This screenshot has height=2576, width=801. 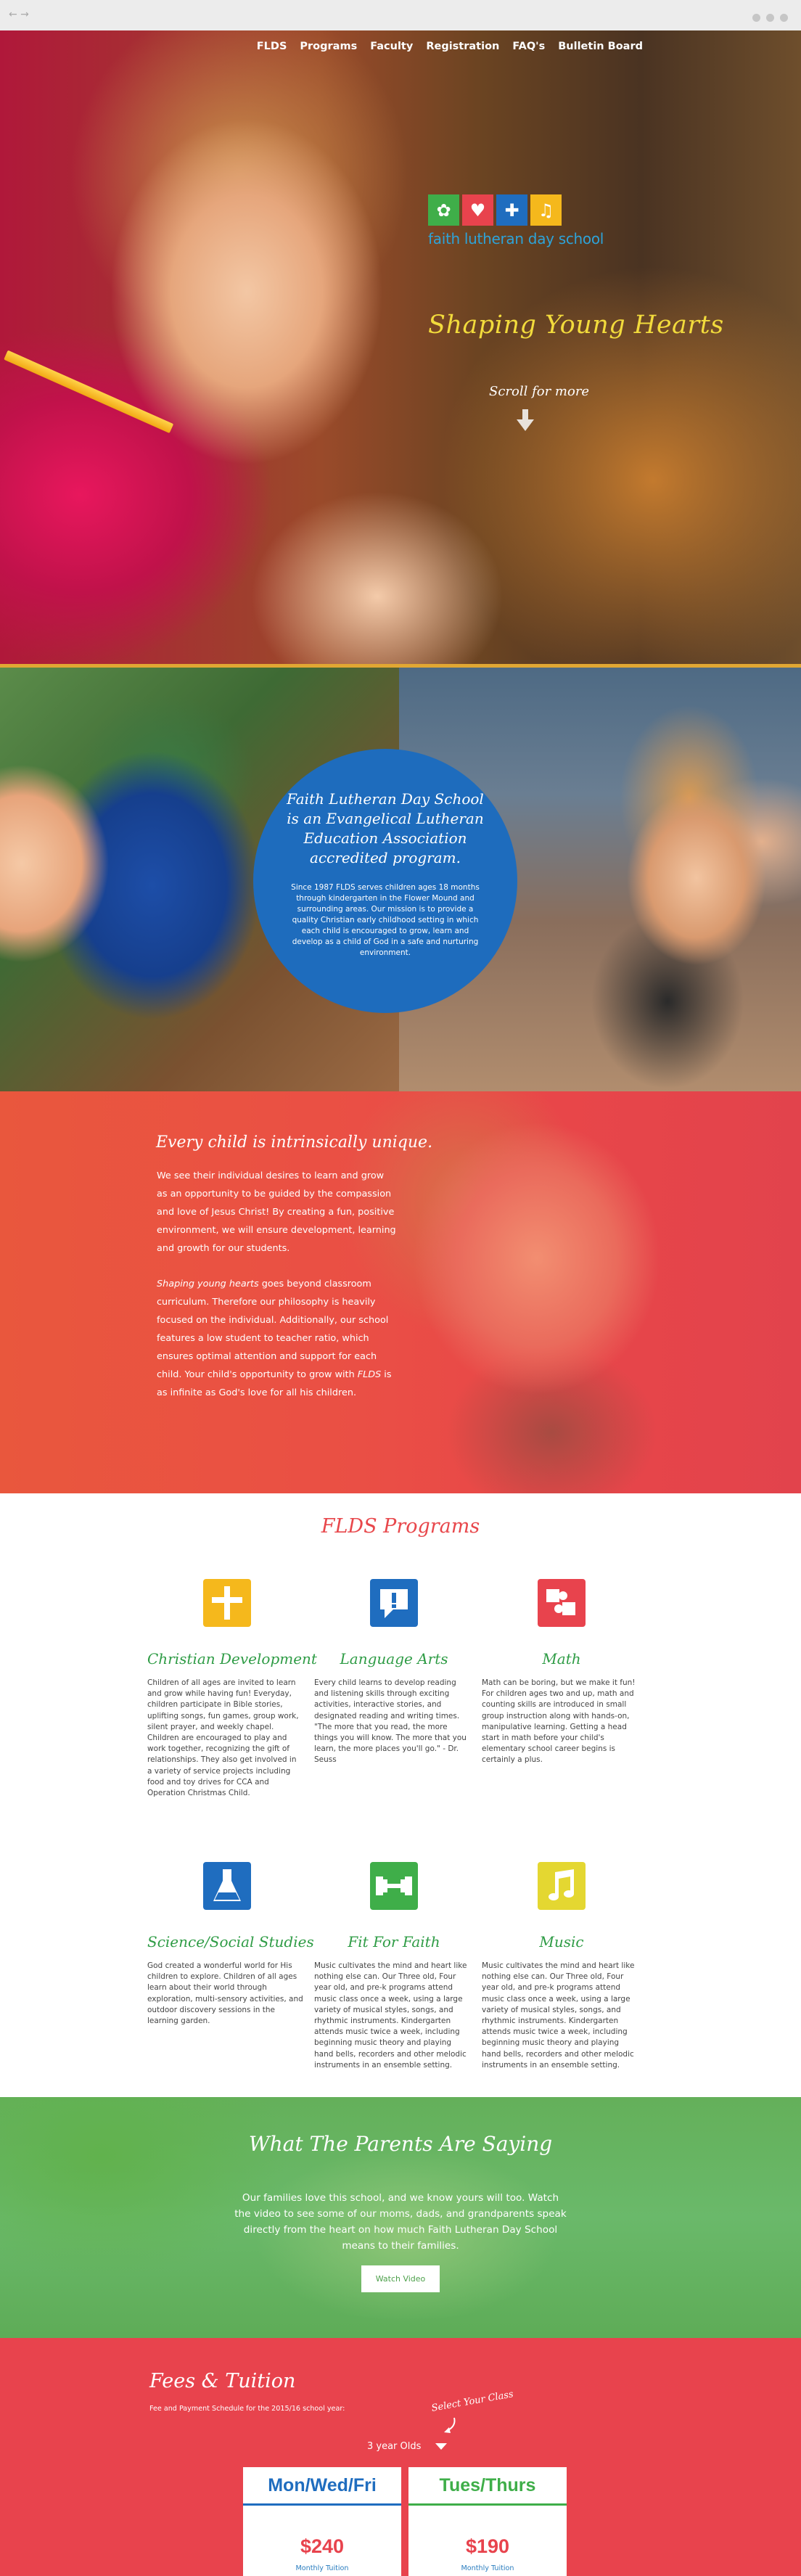 I want to click on programs-title: FLDS Programs, so click(x=400, y=1526).